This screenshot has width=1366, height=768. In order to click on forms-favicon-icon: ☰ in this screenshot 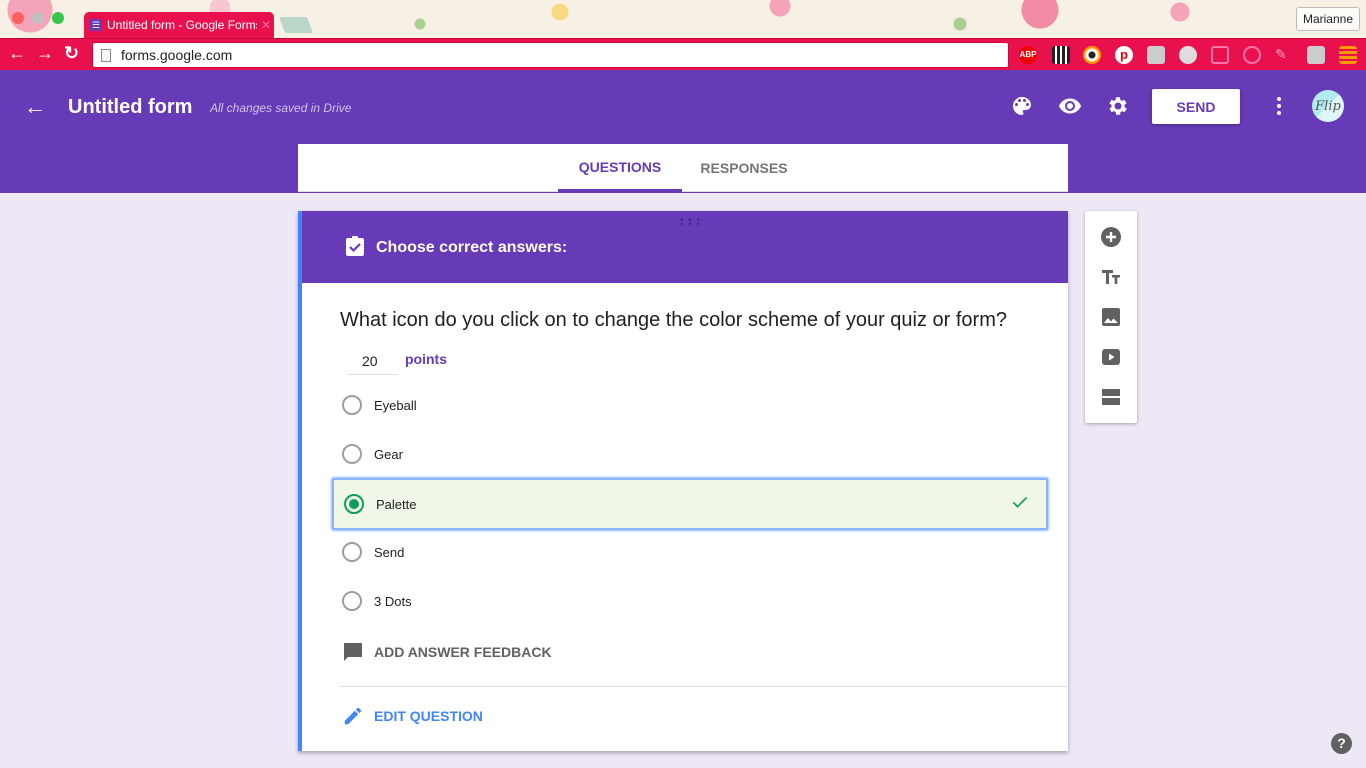, I will do `click(96, 25)`.